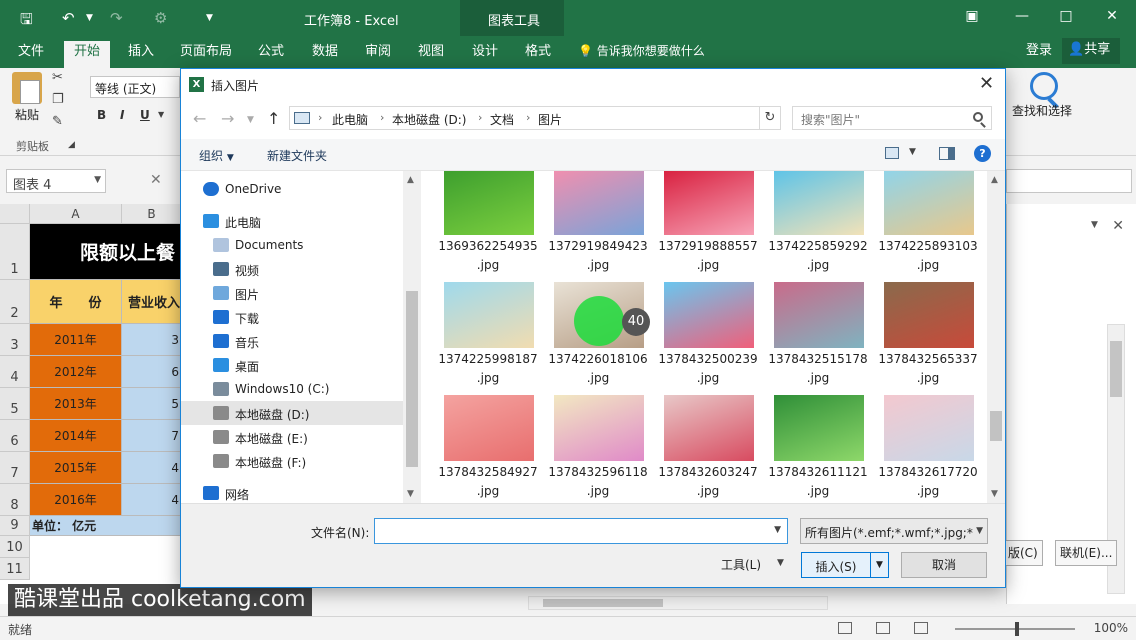 Image resolution: width=1136 pixels, height=640 pixels. What do you see at coordinates (485, 224) in the screenshot?
I see `file-item: 1369362254935 .jpg` at bounding box center [485, 224].